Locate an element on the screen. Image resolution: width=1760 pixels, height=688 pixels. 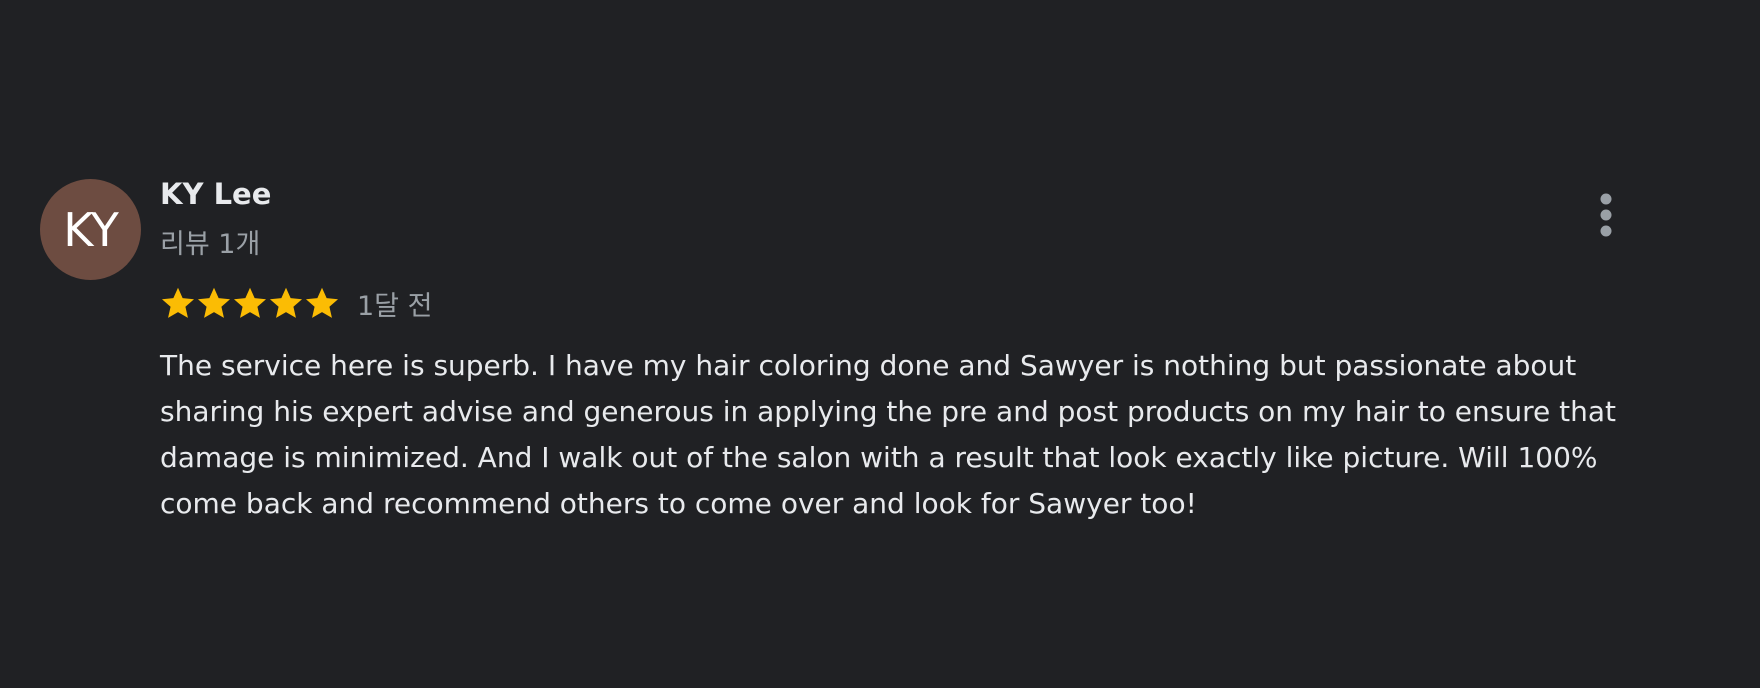
more-options-button is located at coordinates (1606, 215).